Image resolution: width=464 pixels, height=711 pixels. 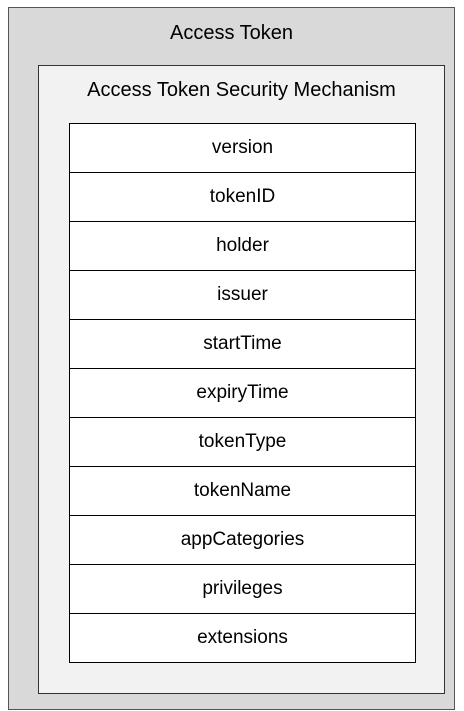 I want to click on field-row-holder: holder, so click(x=242, y=246).